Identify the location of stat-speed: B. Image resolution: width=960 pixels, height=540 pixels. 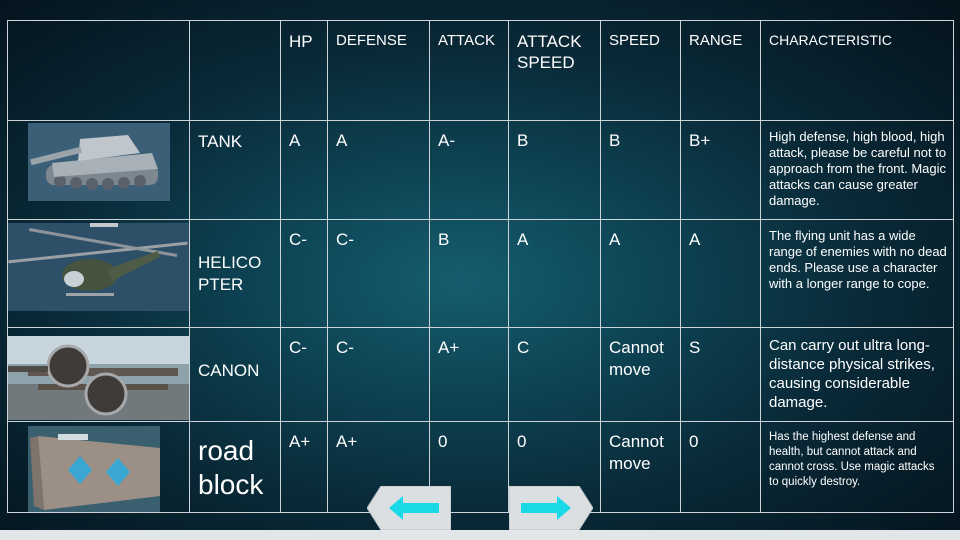
(640, 170).